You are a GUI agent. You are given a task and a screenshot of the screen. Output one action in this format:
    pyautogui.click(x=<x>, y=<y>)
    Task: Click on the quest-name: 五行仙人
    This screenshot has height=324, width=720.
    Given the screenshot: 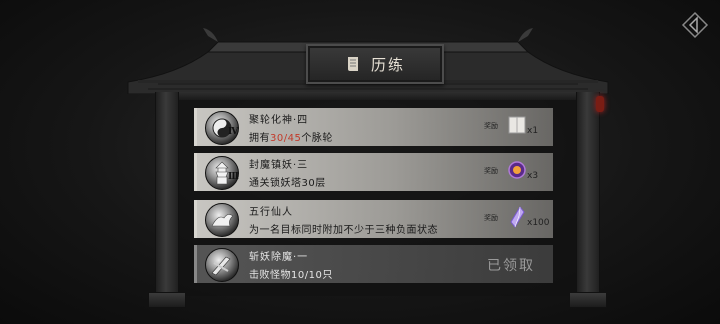 What is the action you would take?
    pyautogui.click(x=271, y=212)
    